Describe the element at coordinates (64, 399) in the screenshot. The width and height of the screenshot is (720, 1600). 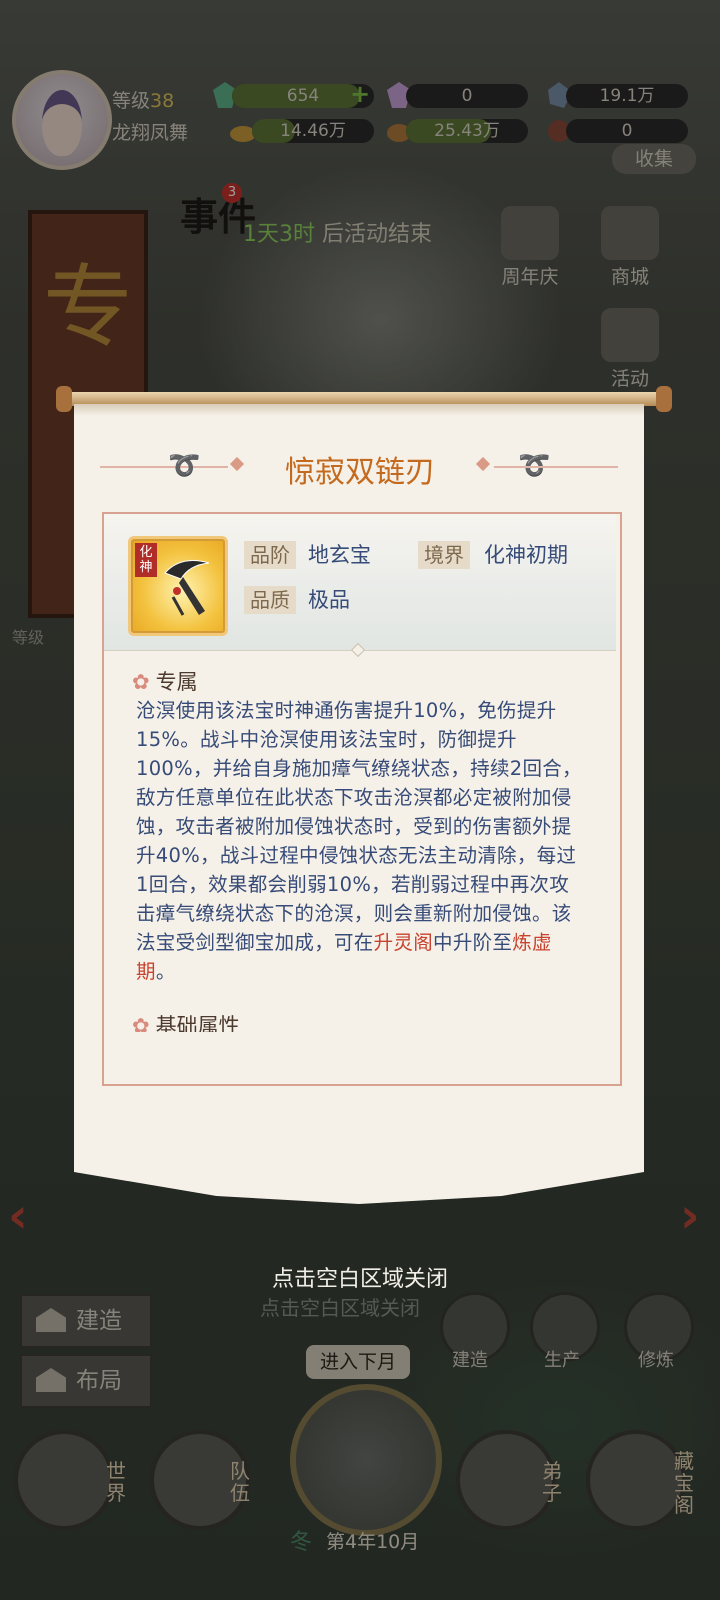
I see `rod-end-left` at that location.